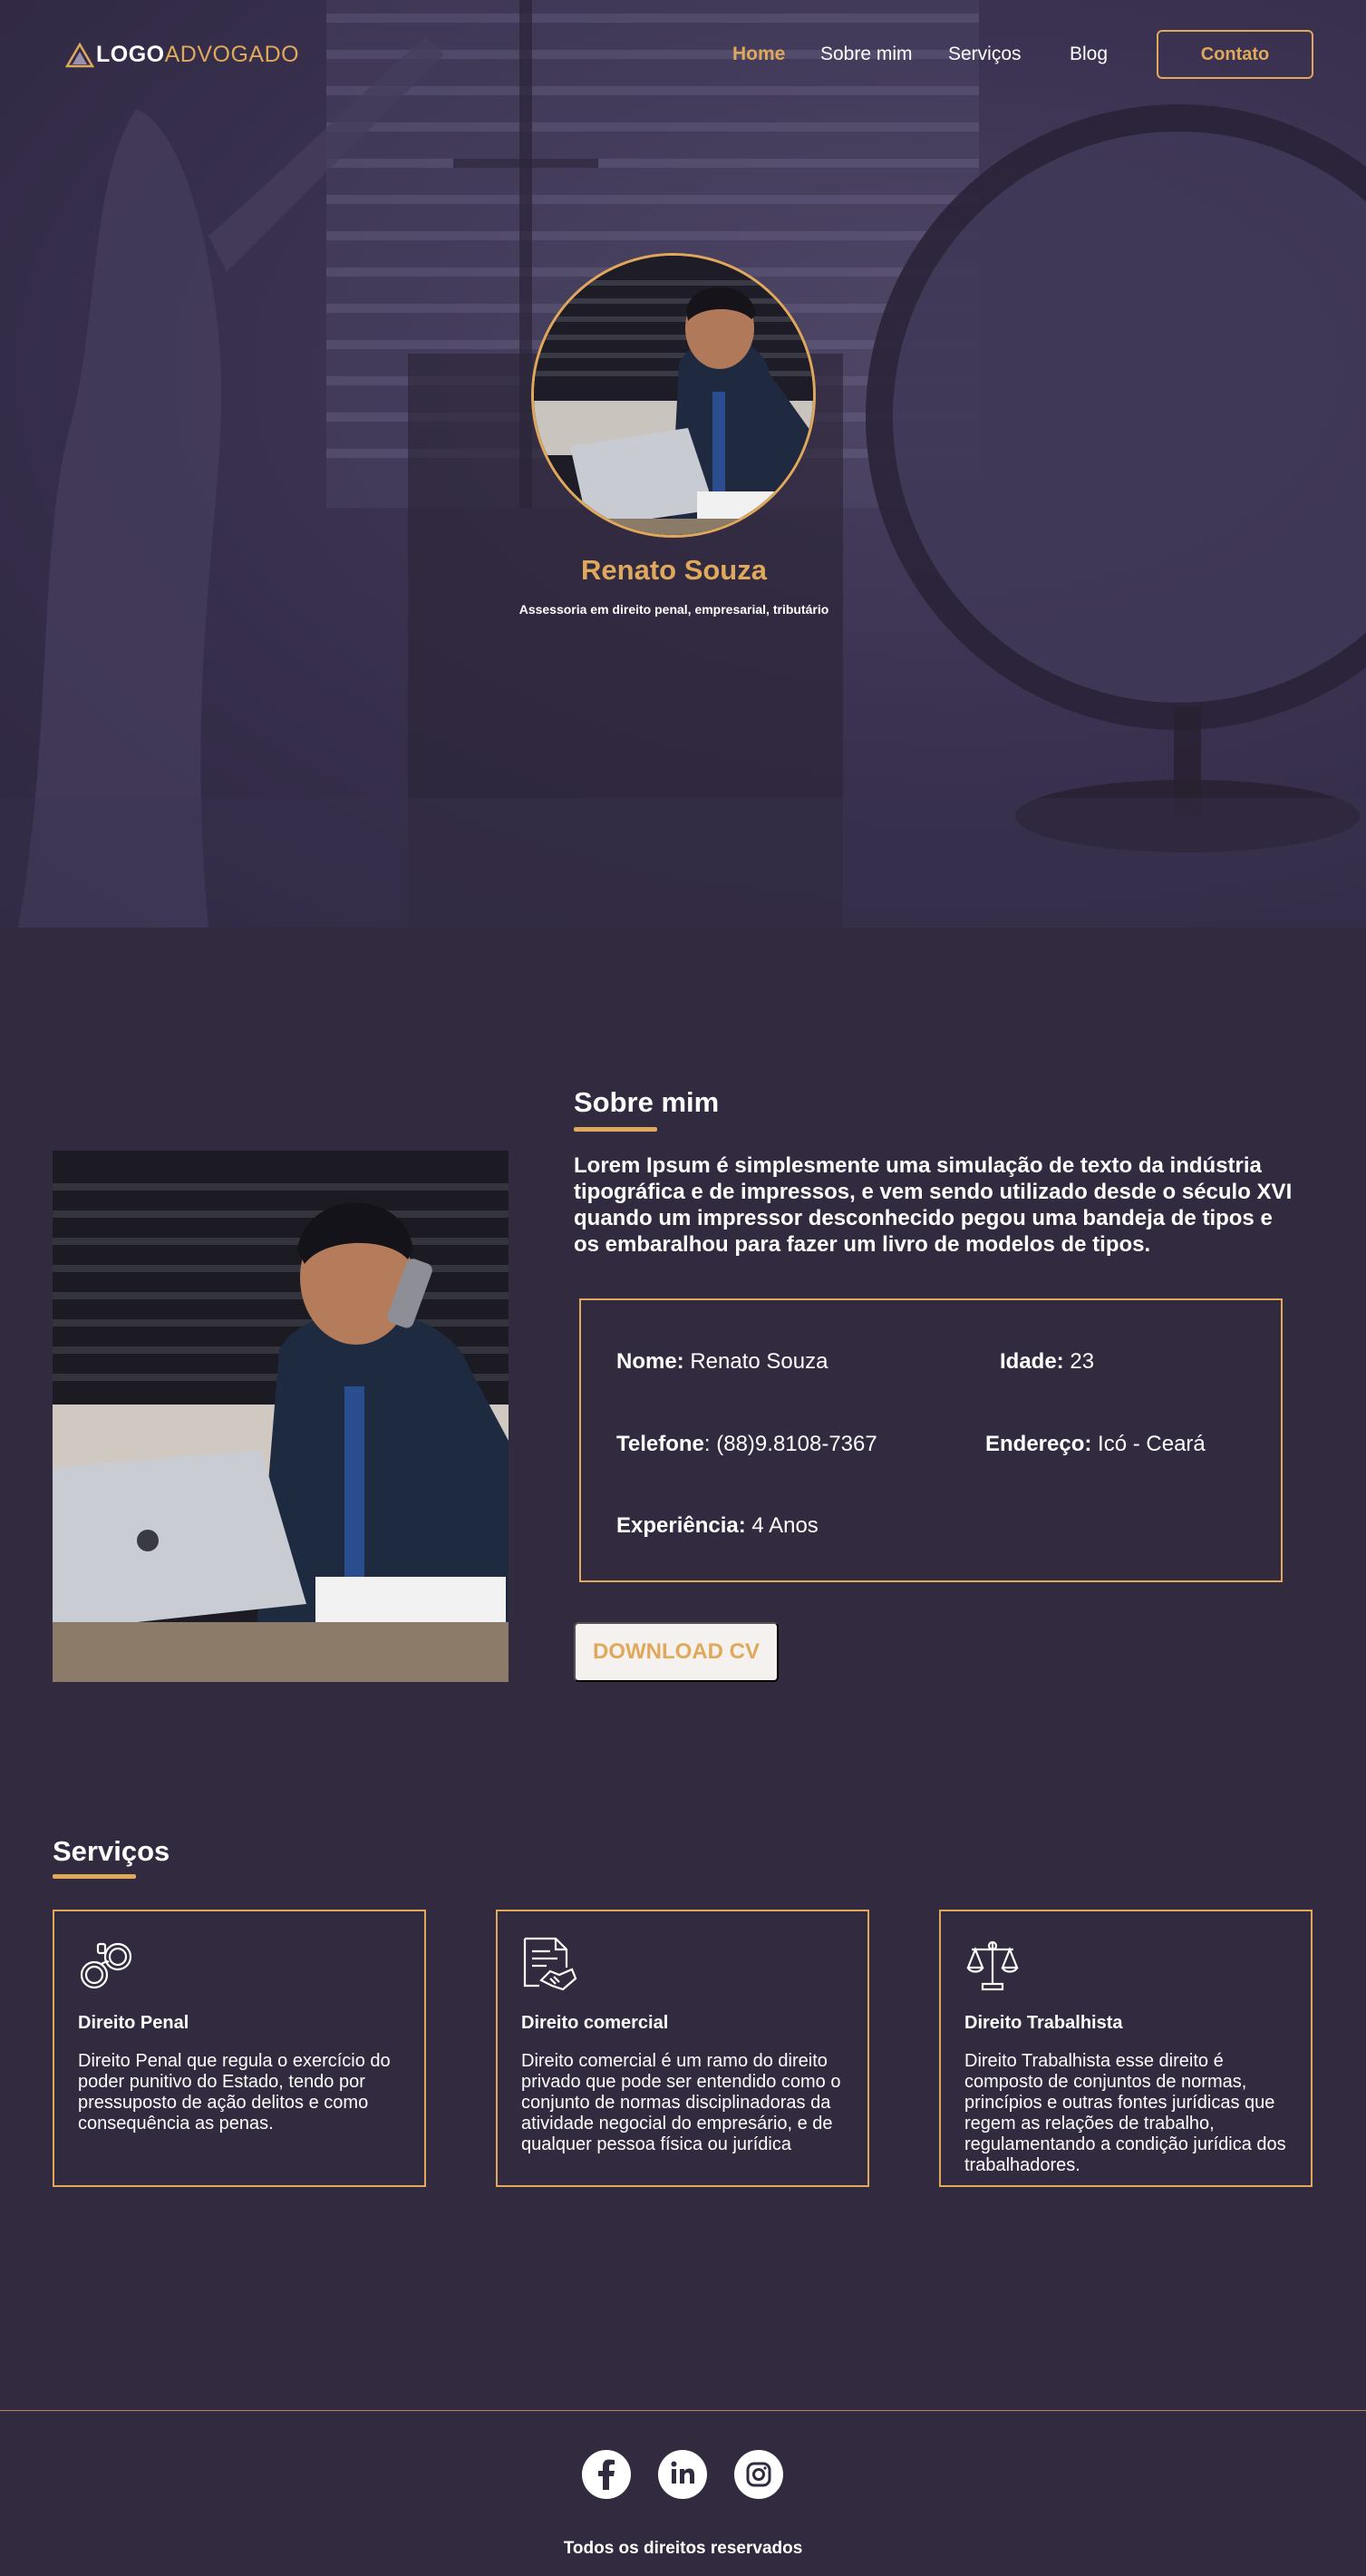 This screenshot has width=1366, height=2576. I want to click on info-endereco-label: Endereço:, so click(1038, 1444).